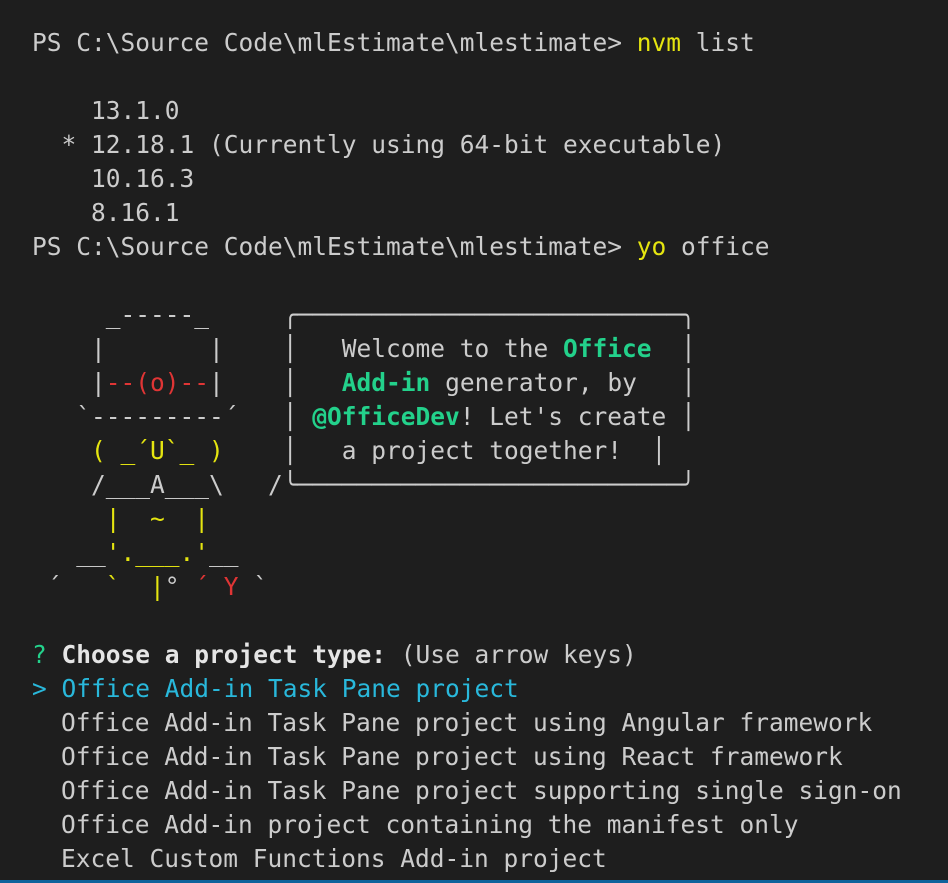 The height and width of the screenshot is (883, 948). I want to click on welcome-officedev-text: @OfficeDev, so click(386, 416).